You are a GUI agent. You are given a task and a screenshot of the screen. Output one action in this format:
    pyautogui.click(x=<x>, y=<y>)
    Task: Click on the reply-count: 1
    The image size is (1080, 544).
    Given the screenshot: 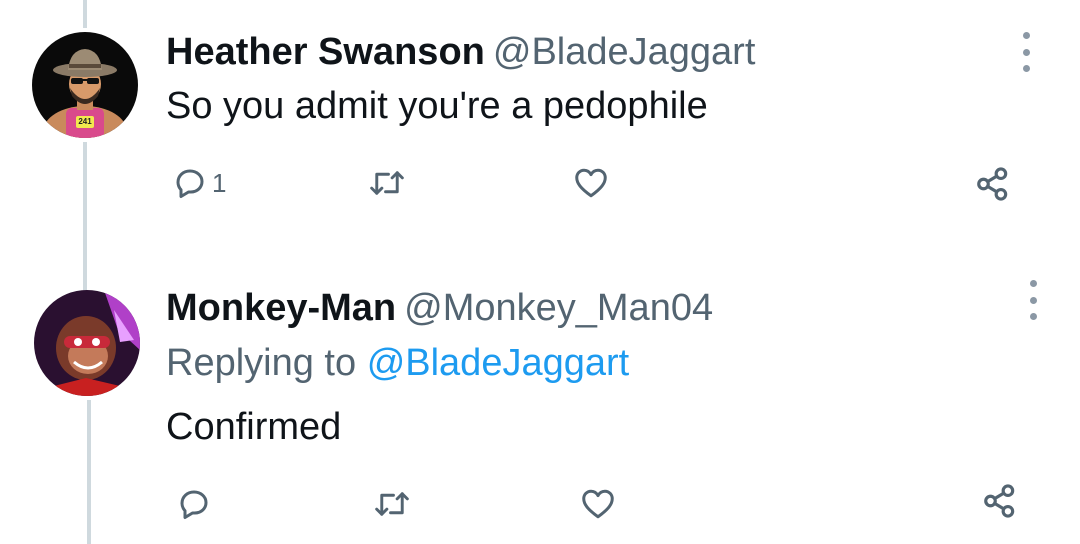 What is the action you would take?
    pyautogui.click(x=219, y=182)
    